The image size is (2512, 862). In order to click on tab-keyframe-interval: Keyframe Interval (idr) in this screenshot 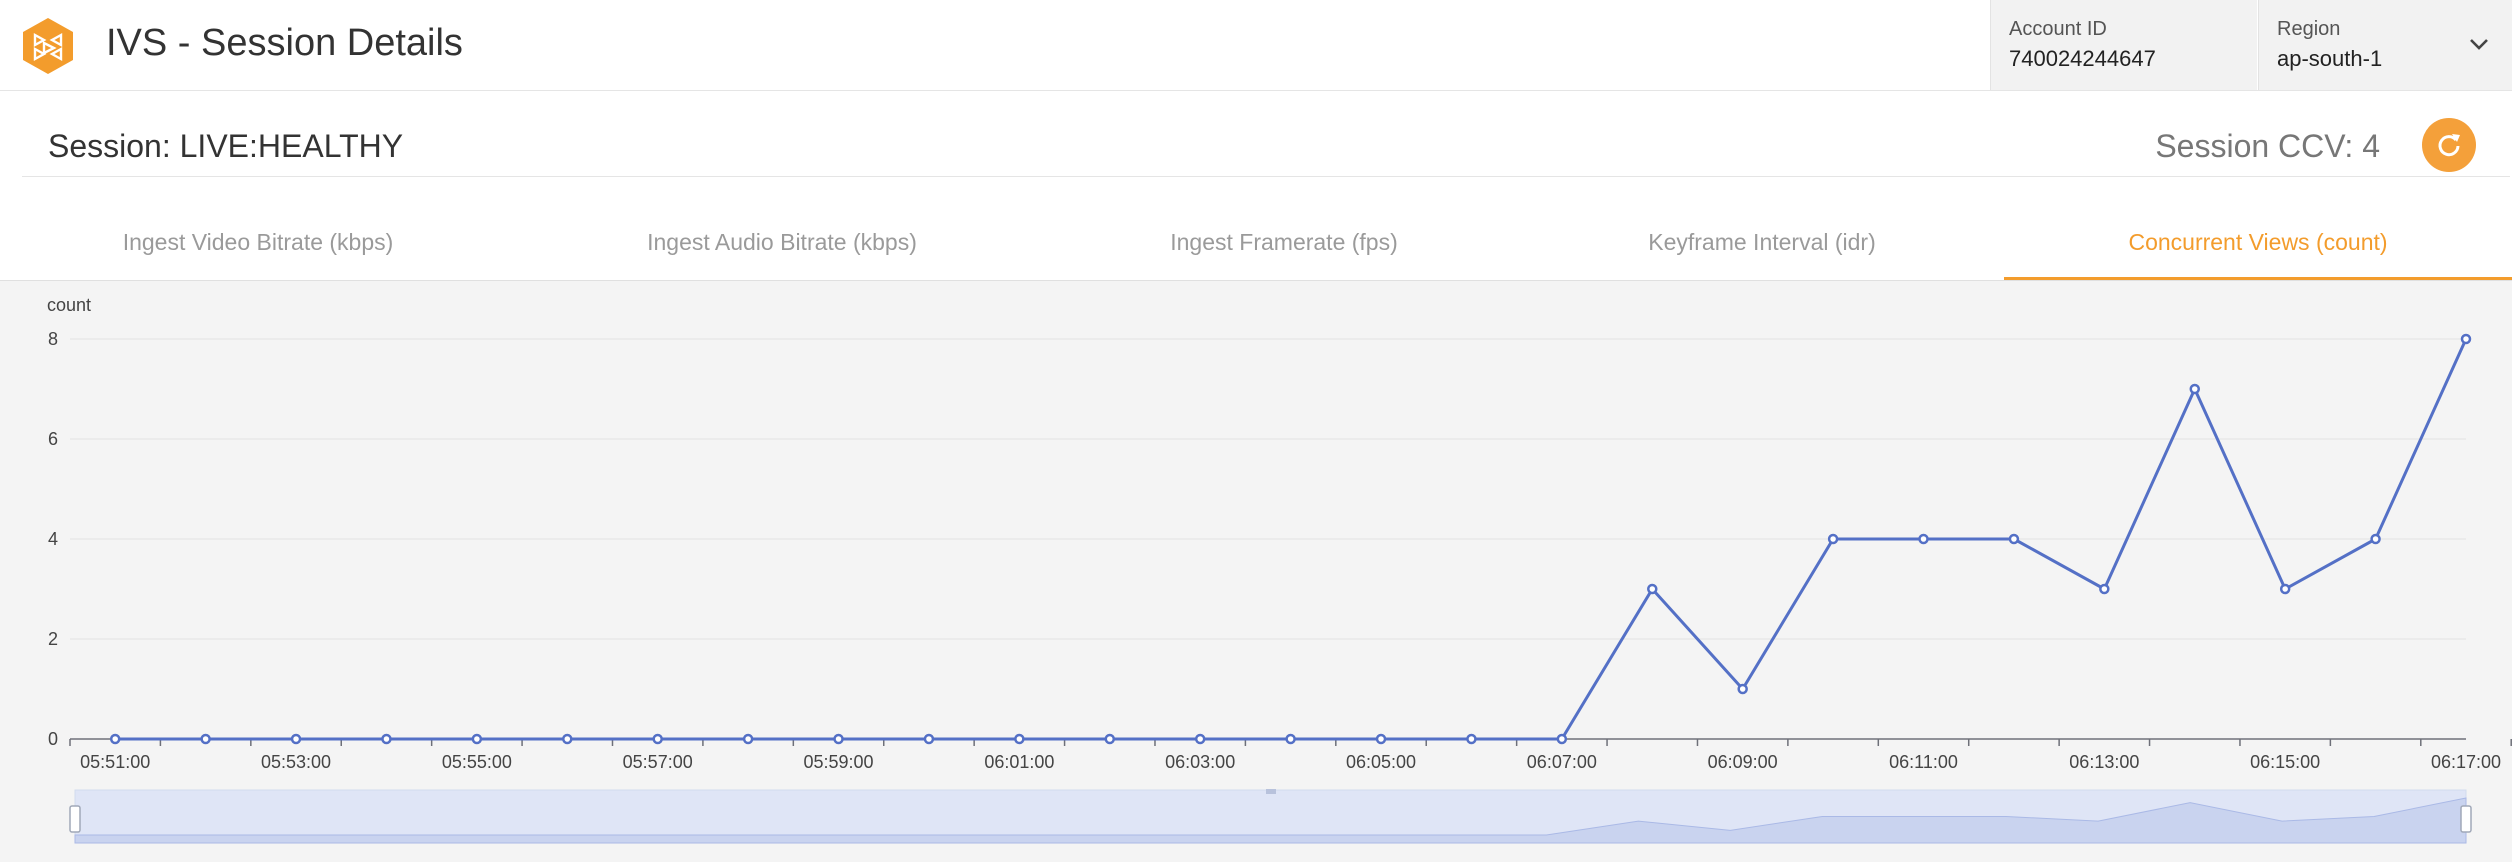, I will do `click(1762, 245)`.